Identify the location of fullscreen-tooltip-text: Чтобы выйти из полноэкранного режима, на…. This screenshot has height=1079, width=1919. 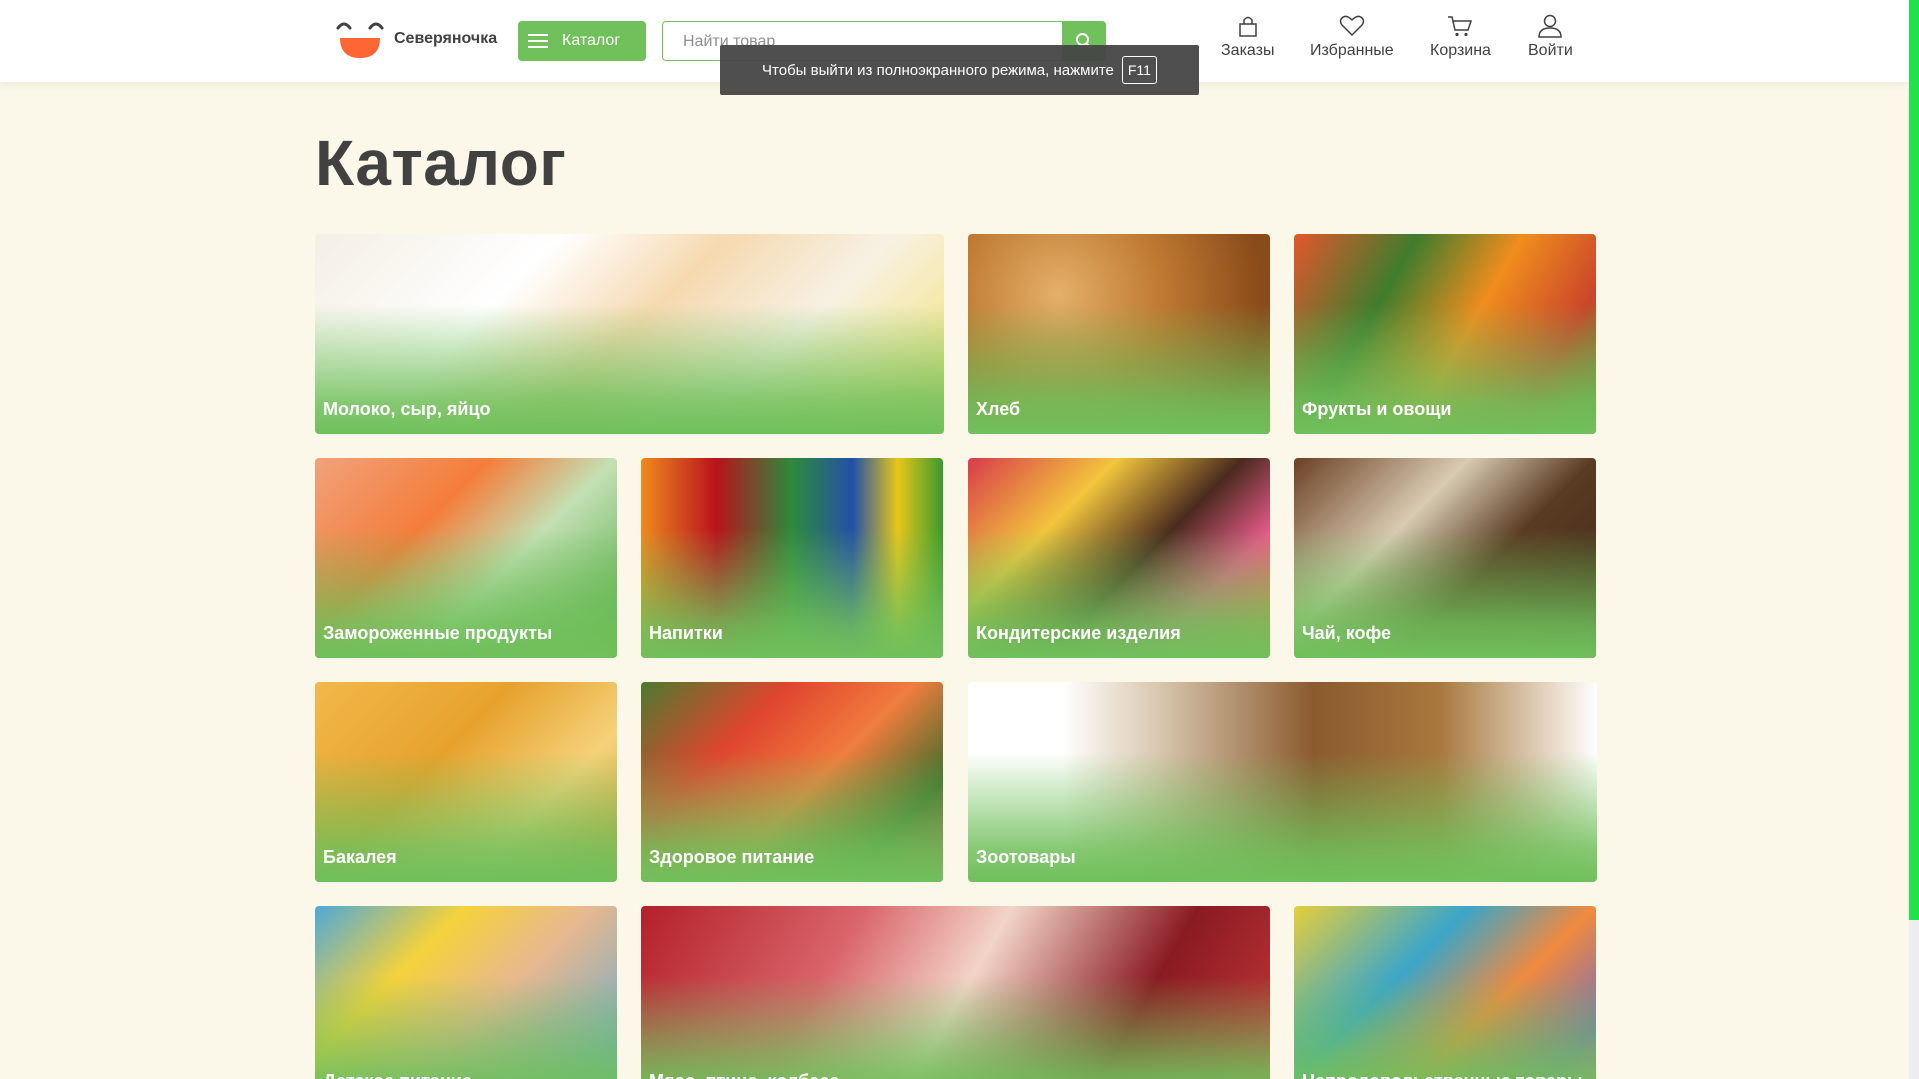
(938, 70).